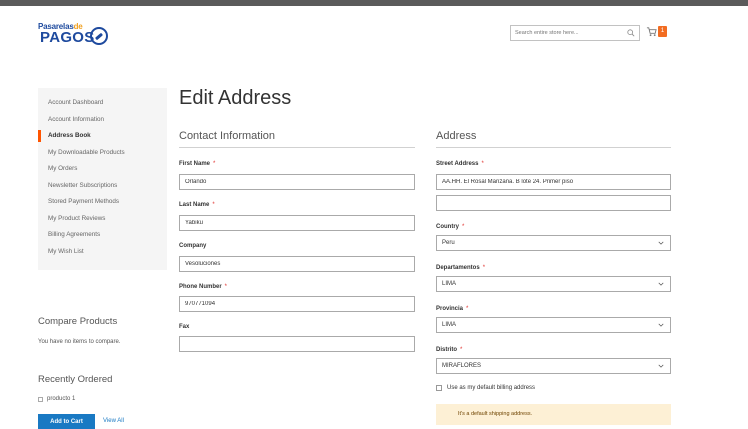 The image size is (748, 429). What do you see at coordinates (197, 205) in the screenshot?
I see `last-name-label: Last Name *` at bounding box center [197, 205].